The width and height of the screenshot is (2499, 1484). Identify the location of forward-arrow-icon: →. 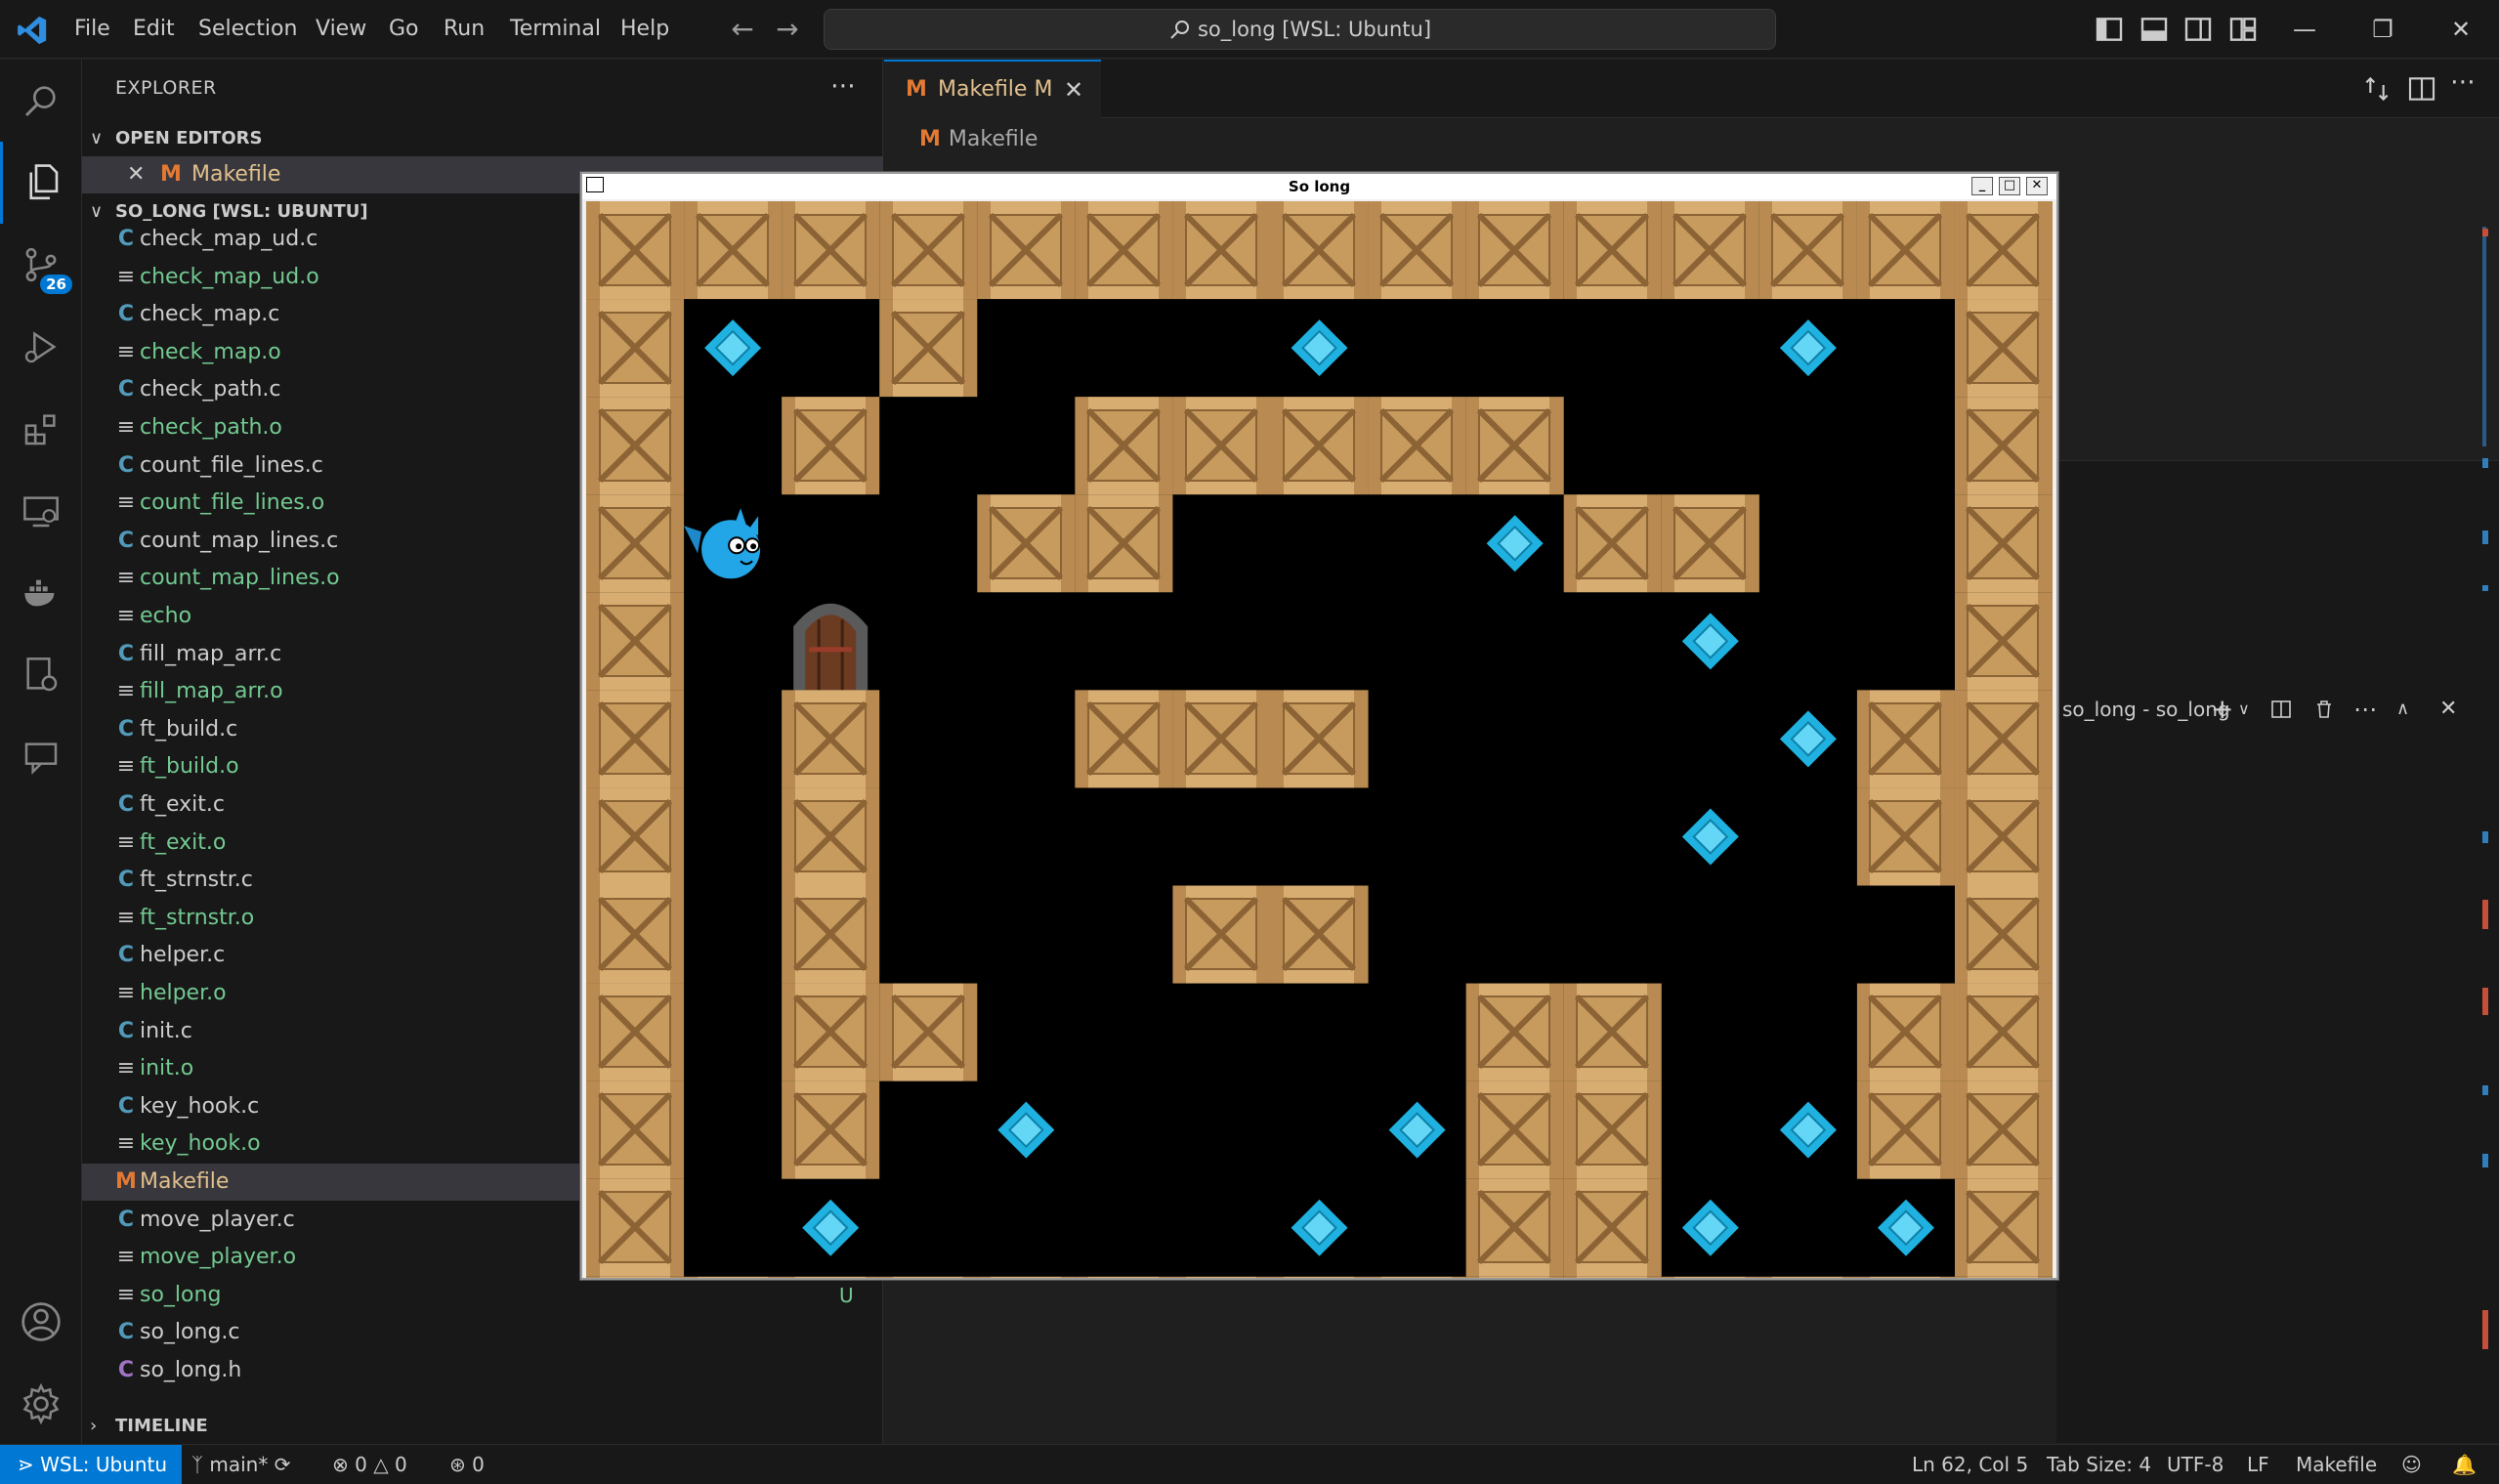
(787, 30).